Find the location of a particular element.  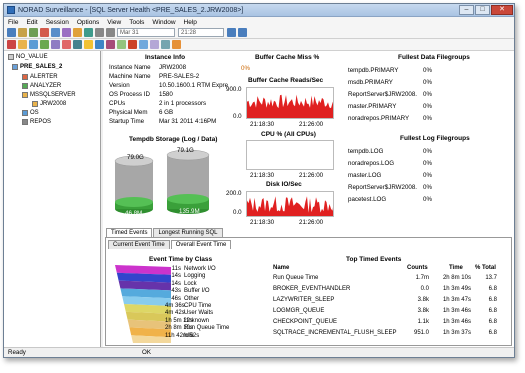

event-counts: 3.8k is located at coordinates (423, 311).